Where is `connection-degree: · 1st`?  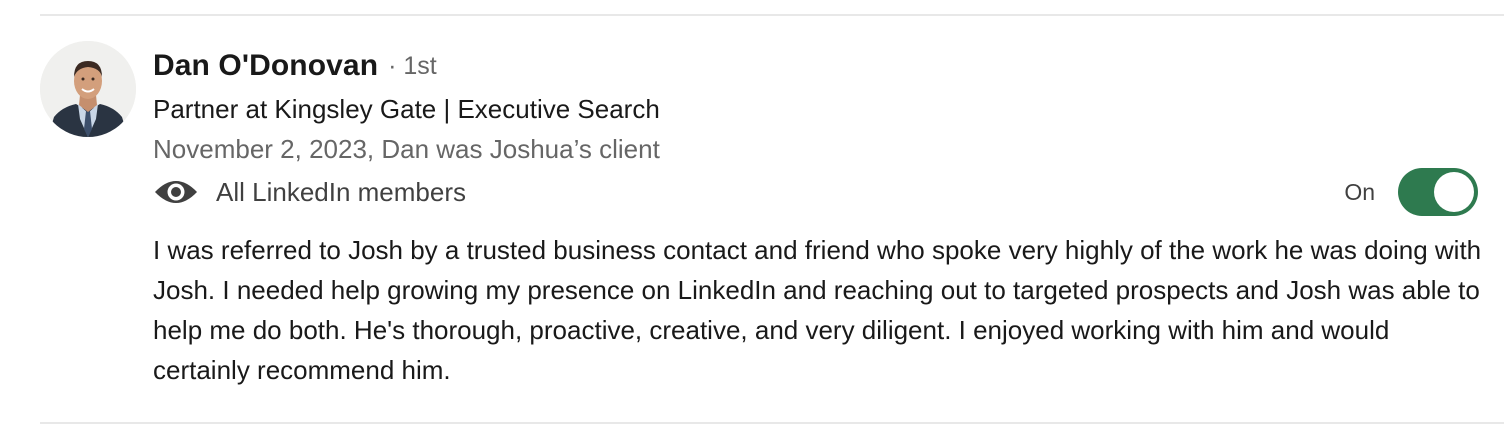 connection-degree: · 1st is located at coordinates (412, 65).